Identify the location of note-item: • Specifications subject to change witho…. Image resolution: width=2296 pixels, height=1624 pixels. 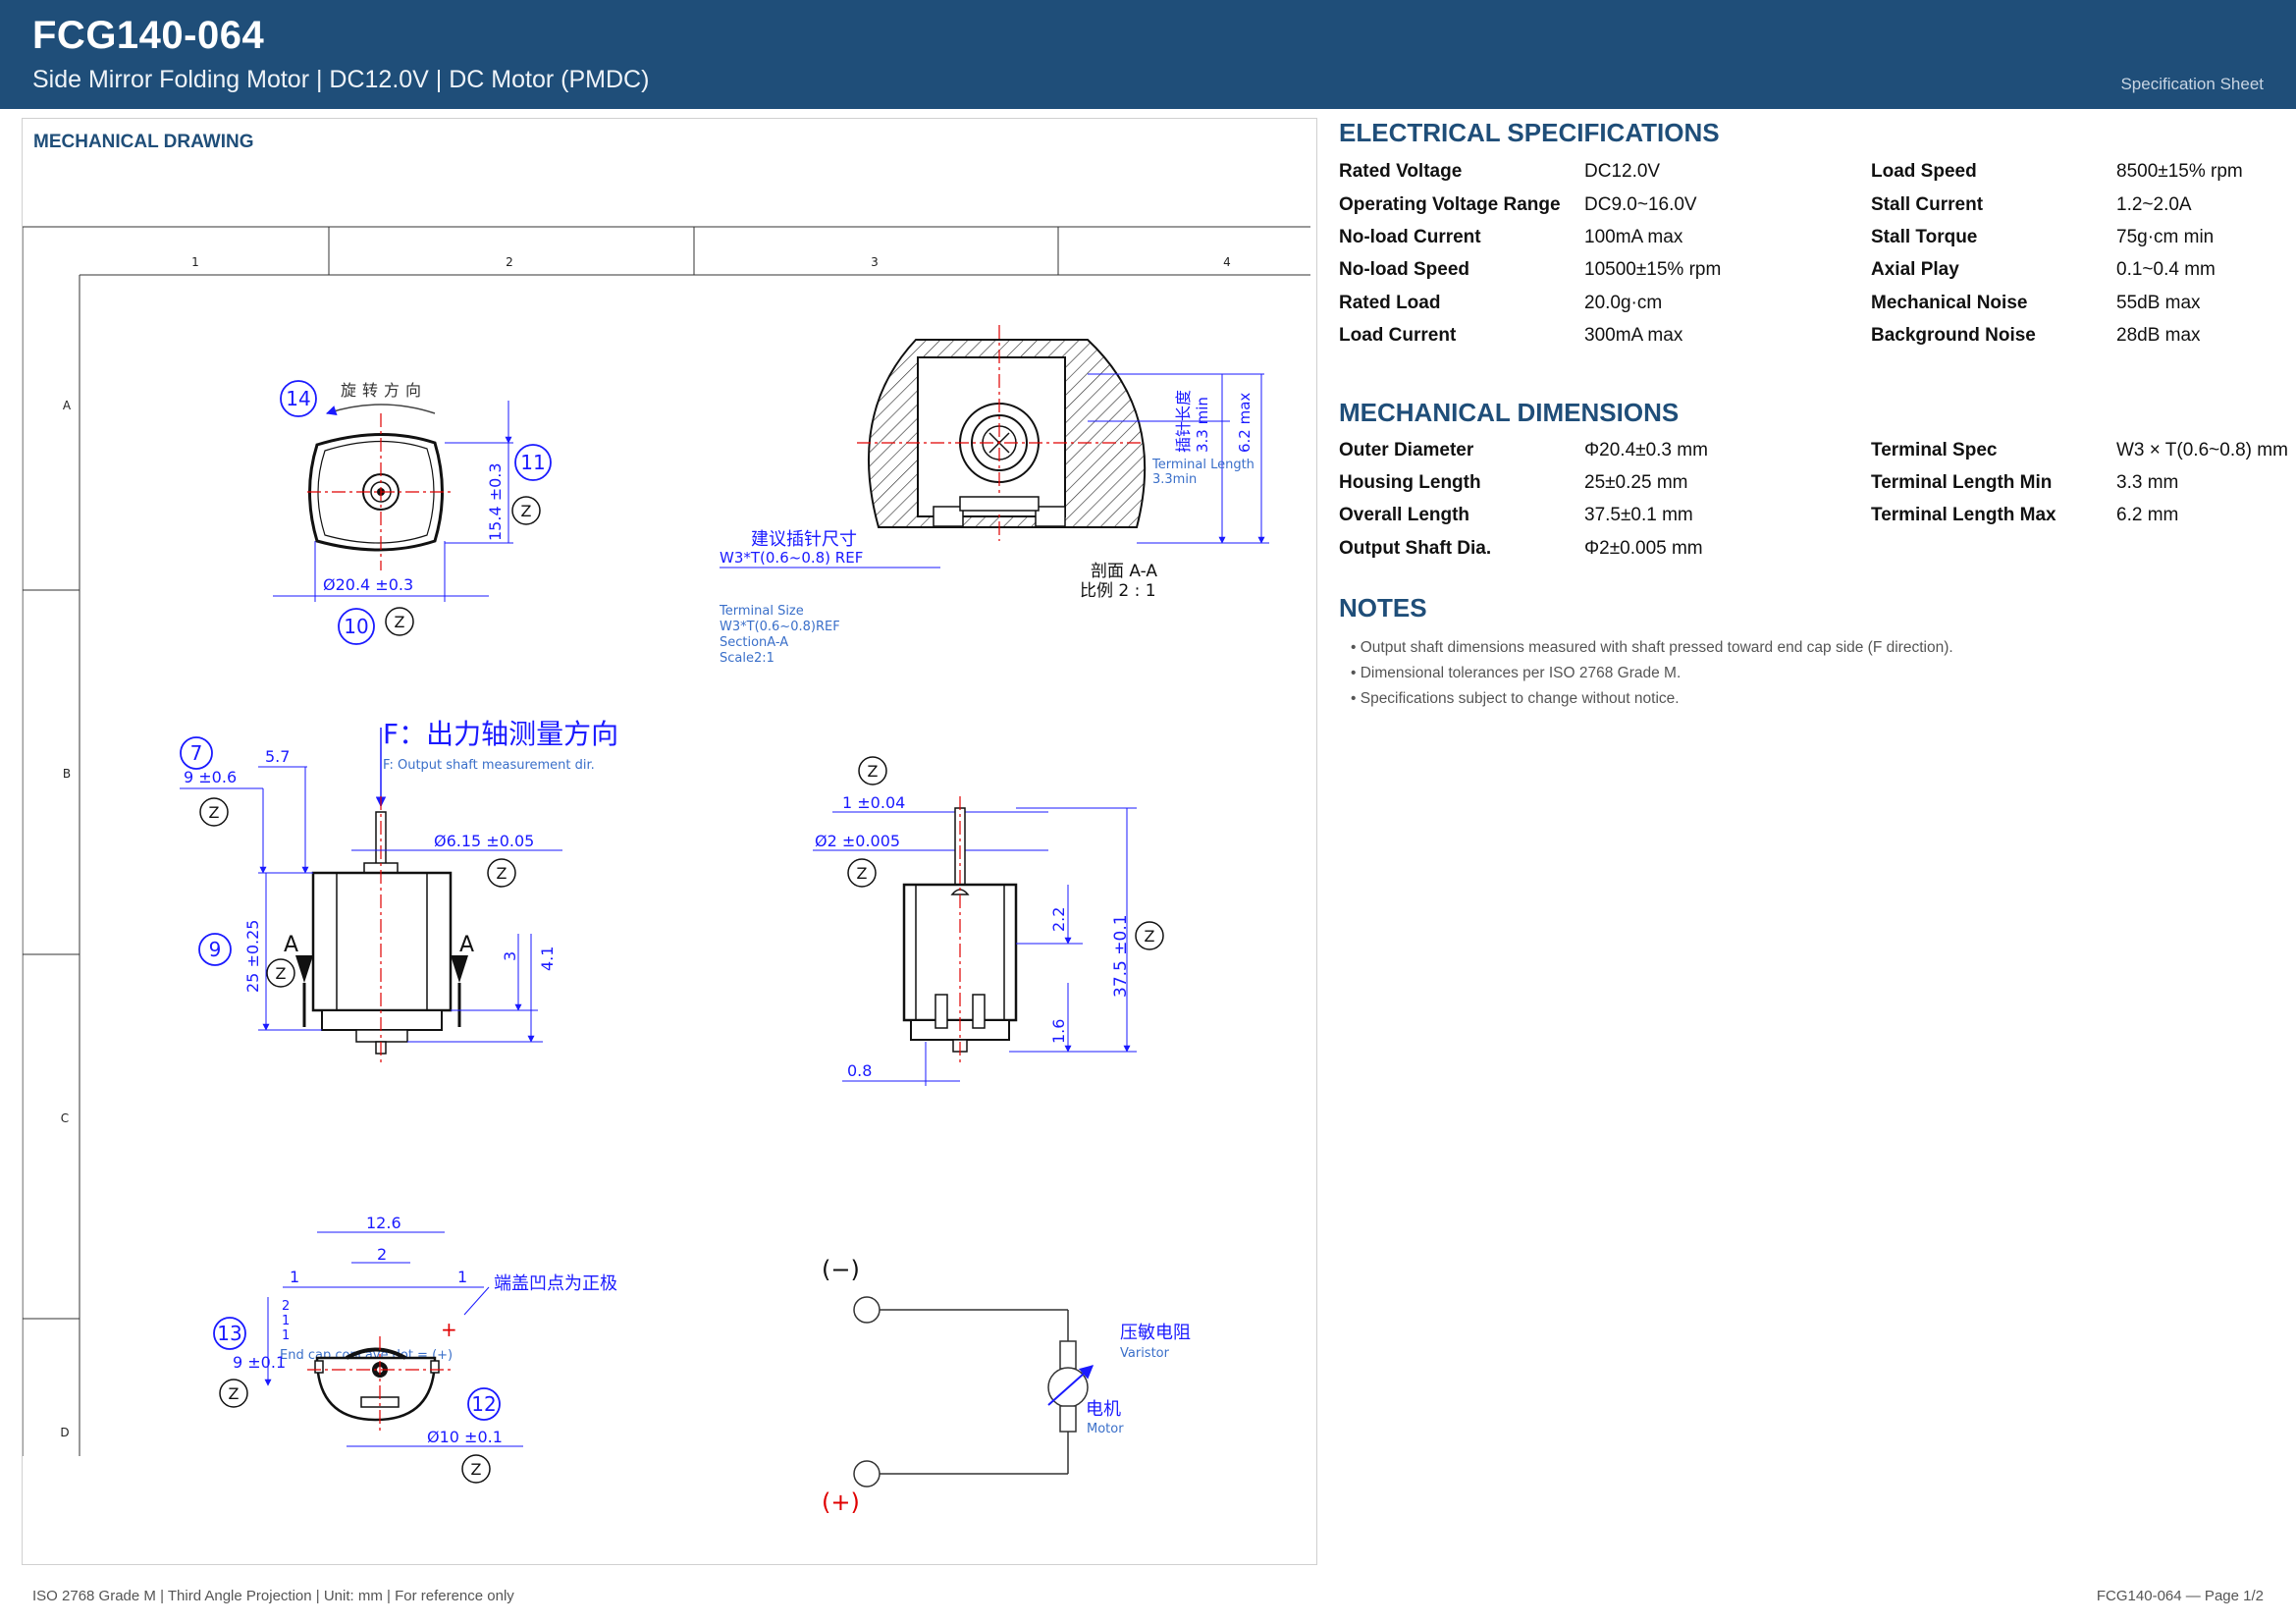
(1515, 698).